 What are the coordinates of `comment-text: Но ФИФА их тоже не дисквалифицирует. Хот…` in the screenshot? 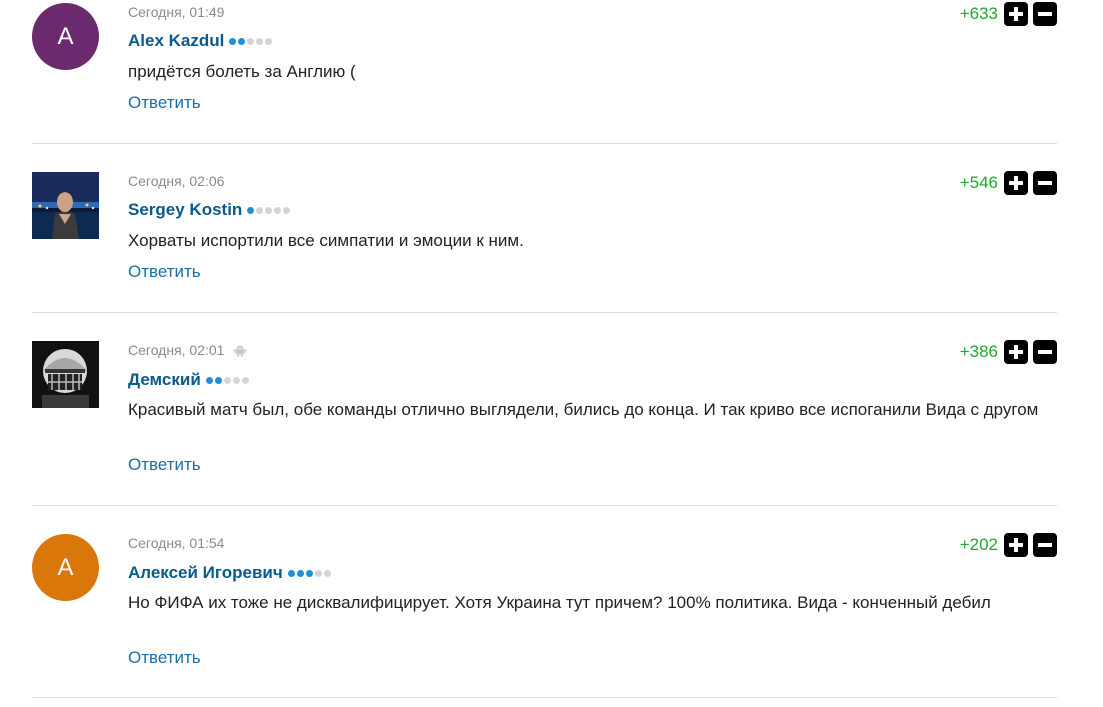 It's located at (559, 602).